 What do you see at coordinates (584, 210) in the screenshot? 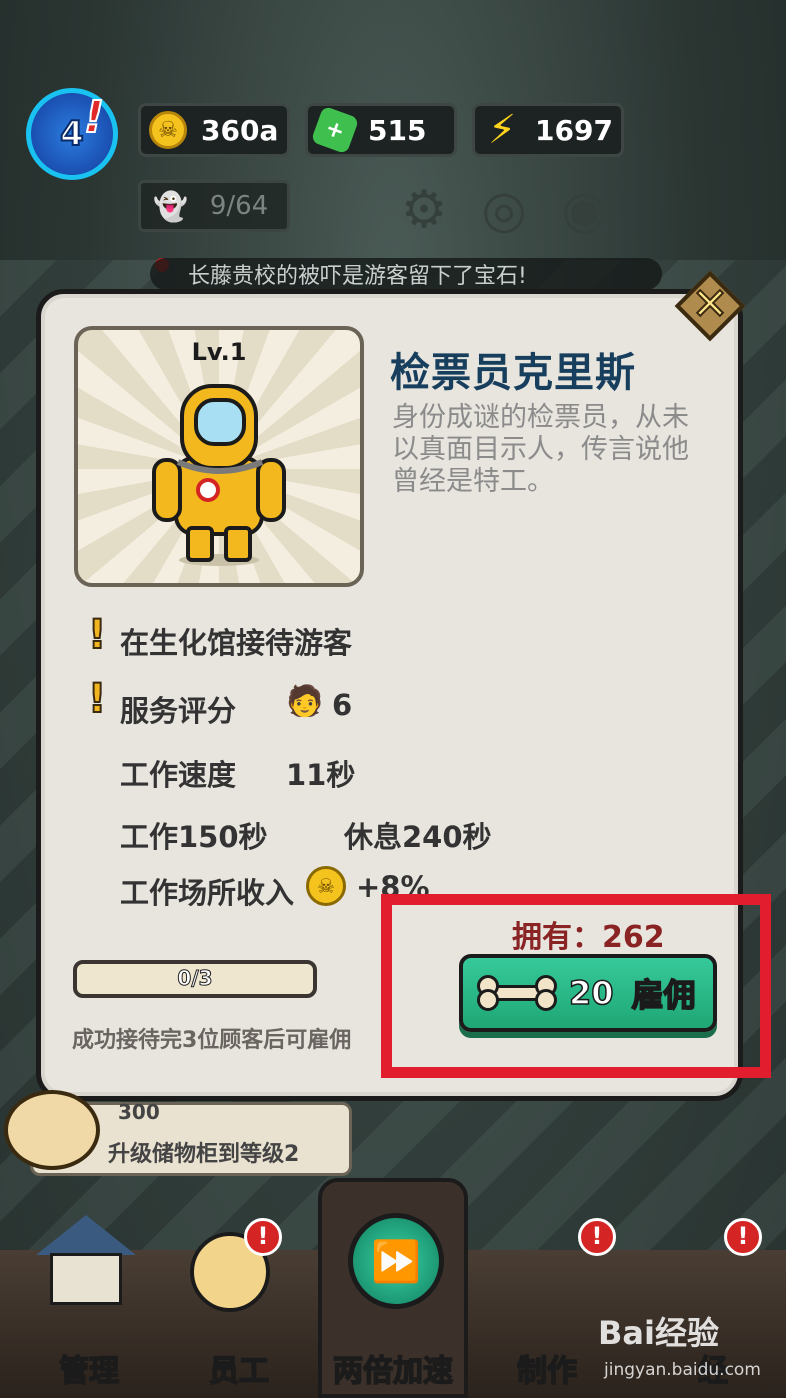
I see `eye-icon: ◉` at bounding box center [584, 210].